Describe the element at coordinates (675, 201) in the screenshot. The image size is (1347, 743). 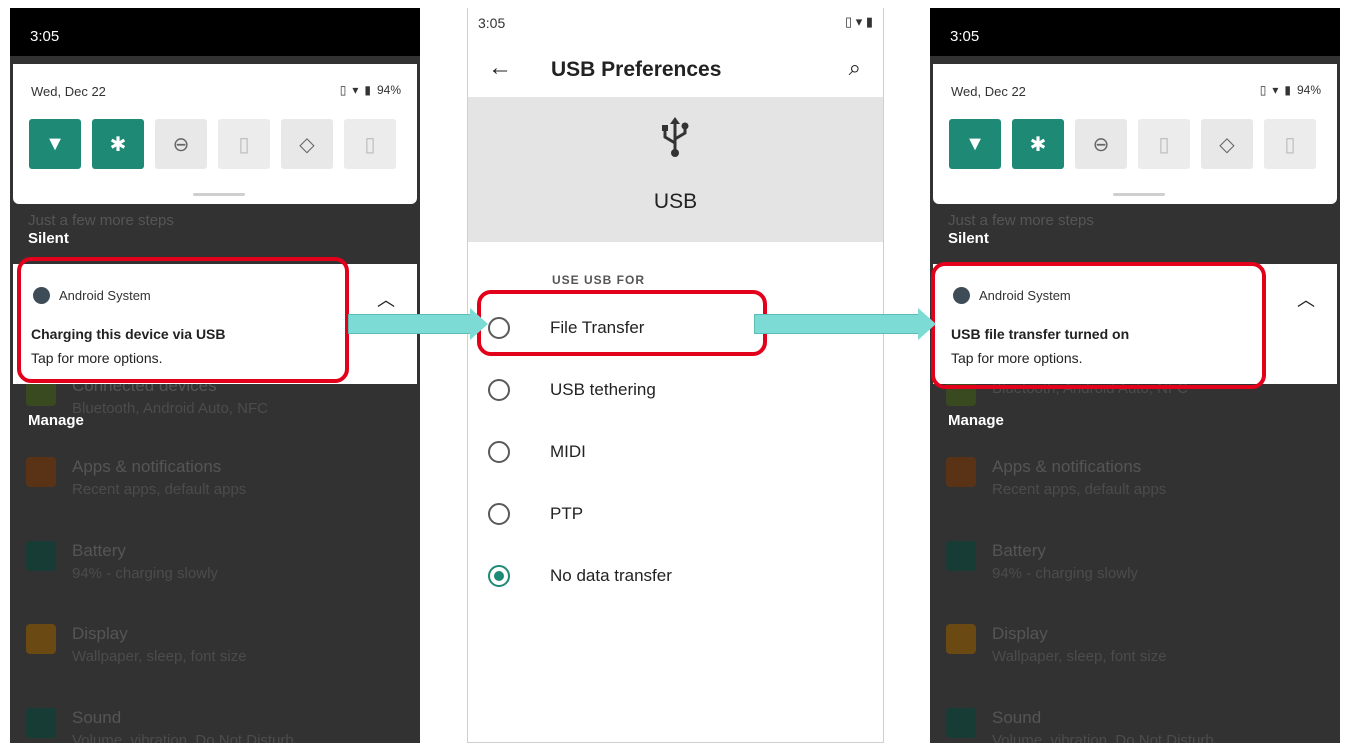
I see `usb-label: USB` at that location.